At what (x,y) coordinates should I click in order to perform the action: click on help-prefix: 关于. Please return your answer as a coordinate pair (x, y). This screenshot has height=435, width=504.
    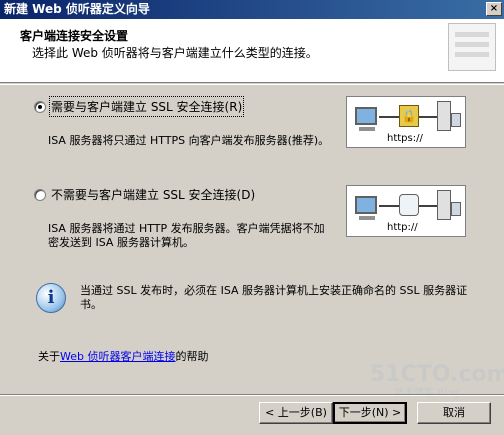
    Looking at the image, I should click on (49, 356).